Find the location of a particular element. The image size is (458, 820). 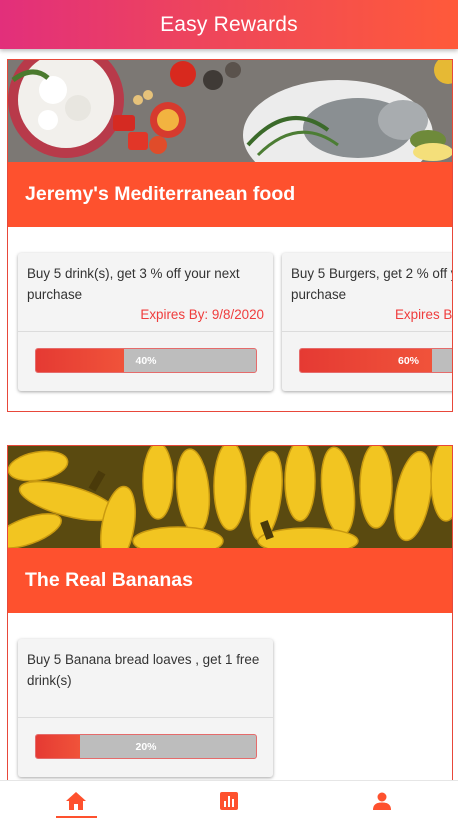

nav-stats is located at coordinates (229, 800).